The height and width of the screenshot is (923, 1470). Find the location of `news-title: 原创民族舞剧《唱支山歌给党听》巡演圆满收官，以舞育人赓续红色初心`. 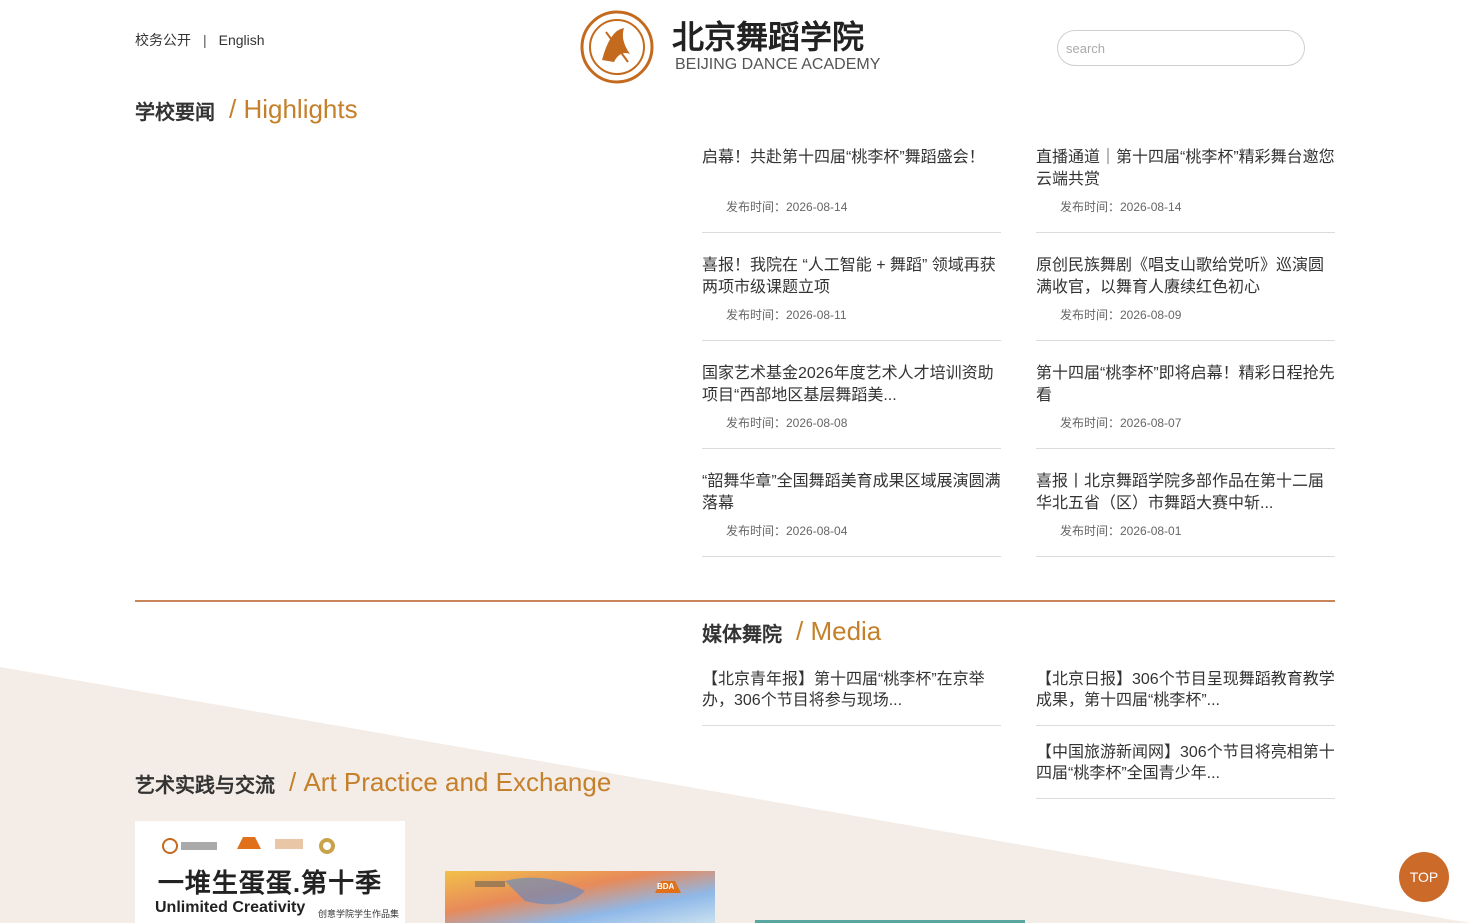

news-title: 原创民族舞剧《唱支山歌给党听》巡演圆满收官，以舞育人赓续红色初心 is located at coordinates (1185, 277).